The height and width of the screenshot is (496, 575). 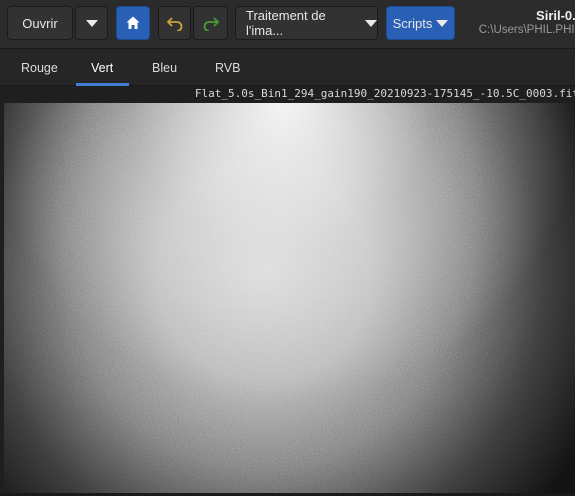 What do you see at coordinates (287, 67) in the screenshot?
I see `channel-tabs: Rouge Vert Bleu RVB` at bounding box center [287, 67].